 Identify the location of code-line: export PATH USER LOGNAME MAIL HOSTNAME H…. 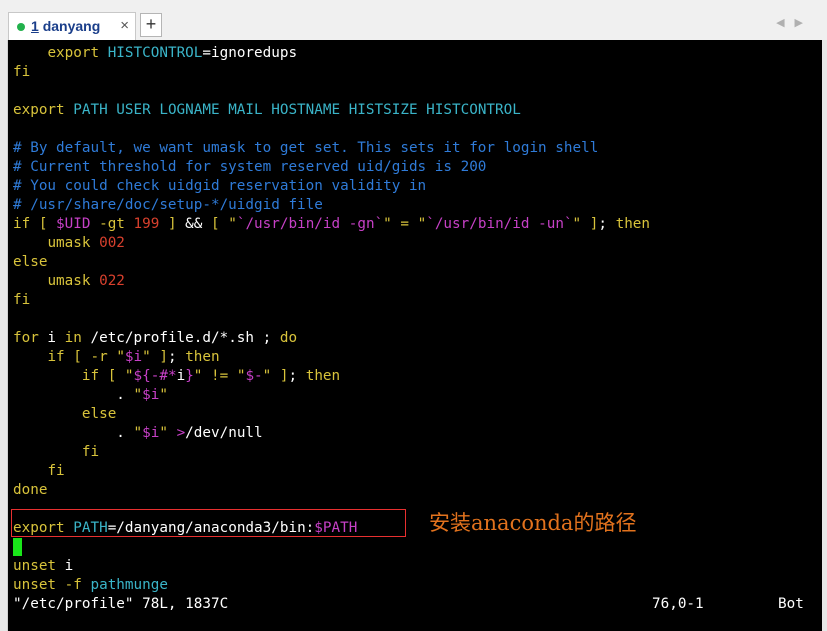
(267, 110).